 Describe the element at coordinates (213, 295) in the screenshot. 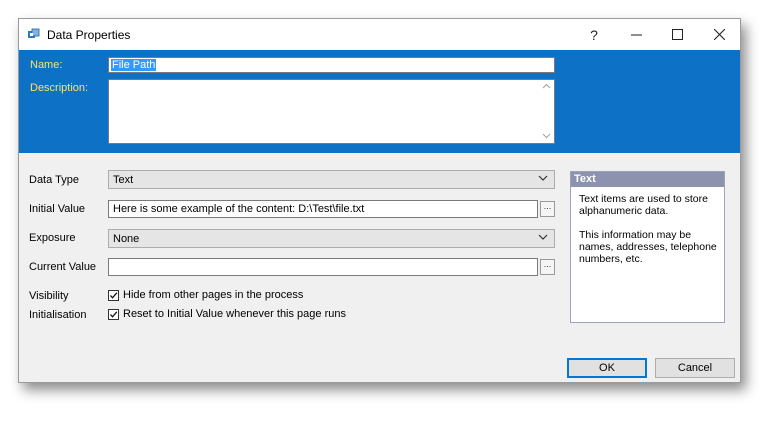

I see `visibility-checkbox-label: Hide from other pages in the process` at that location.